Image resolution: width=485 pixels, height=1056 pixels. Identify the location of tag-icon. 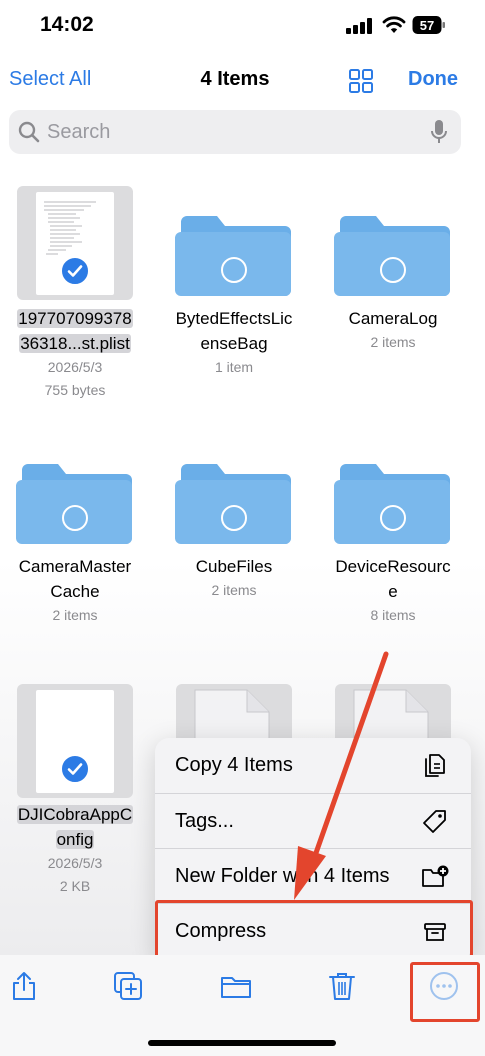
(434, 821).